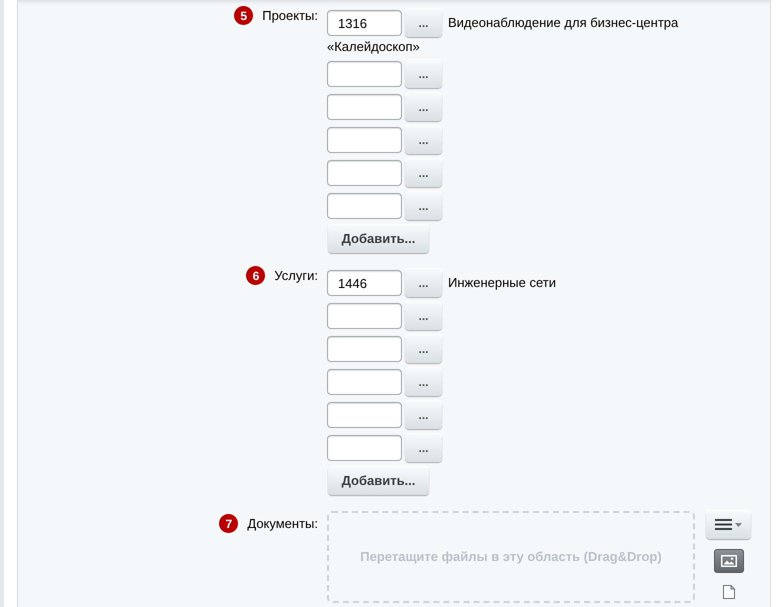 The image size is (776, 607). I want to click on step-number-badge: 5, so click(244, 15).